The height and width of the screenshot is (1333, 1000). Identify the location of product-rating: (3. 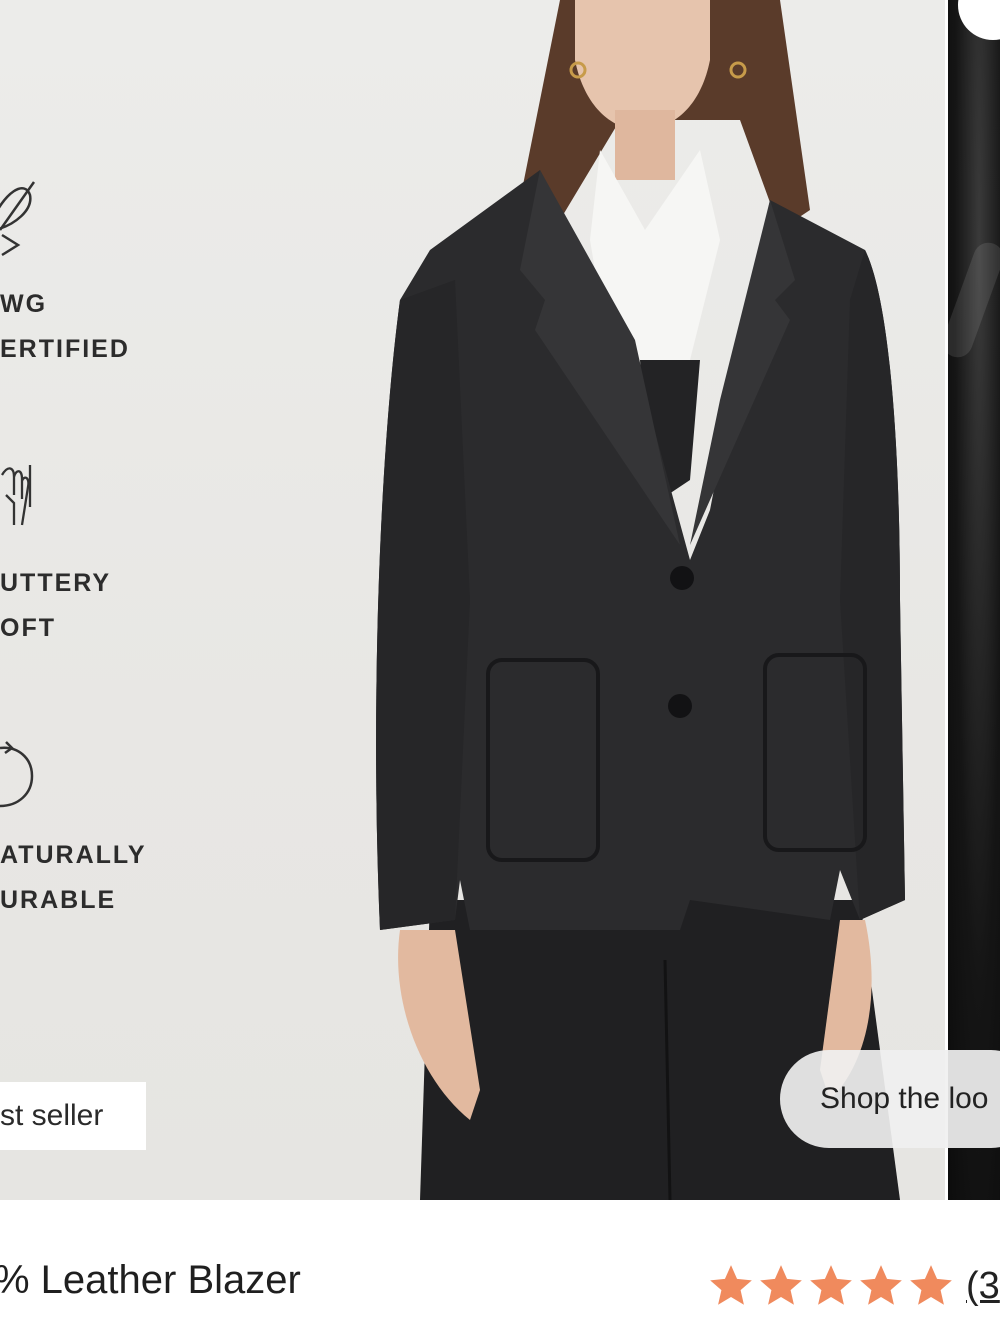
(853, 1286).